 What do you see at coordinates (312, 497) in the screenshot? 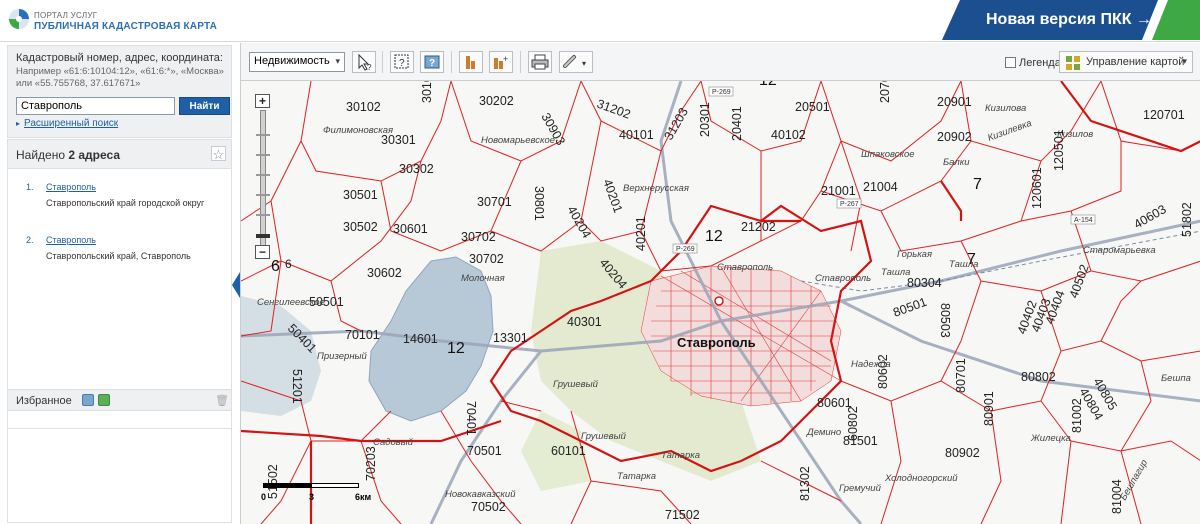
I see `scale-label: 3` at bounding box center [312, 497].